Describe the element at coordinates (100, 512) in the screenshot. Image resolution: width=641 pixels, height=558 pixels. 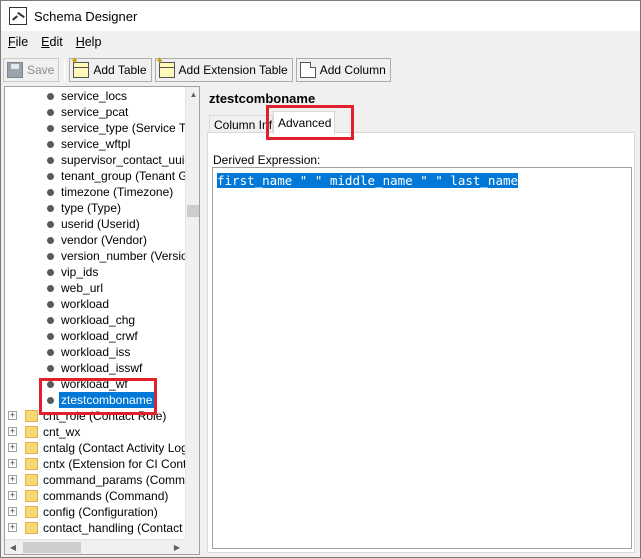
I see `tree-table-label: config (Configuration)` at that location.